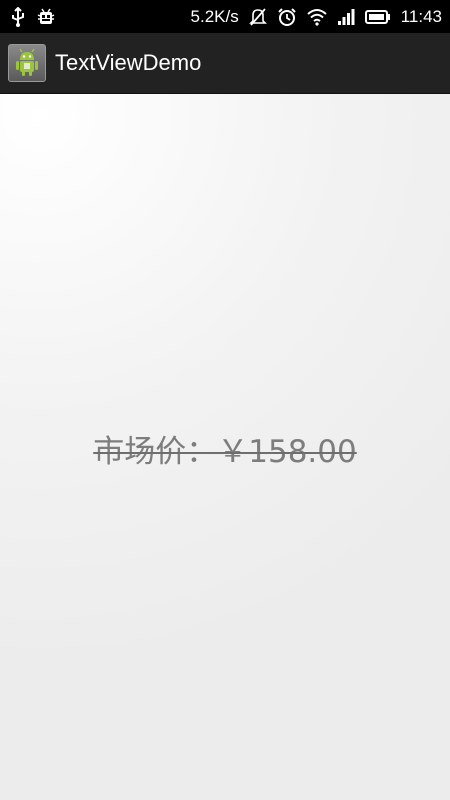  I want to click on wifi-icon, so click(317, 17).